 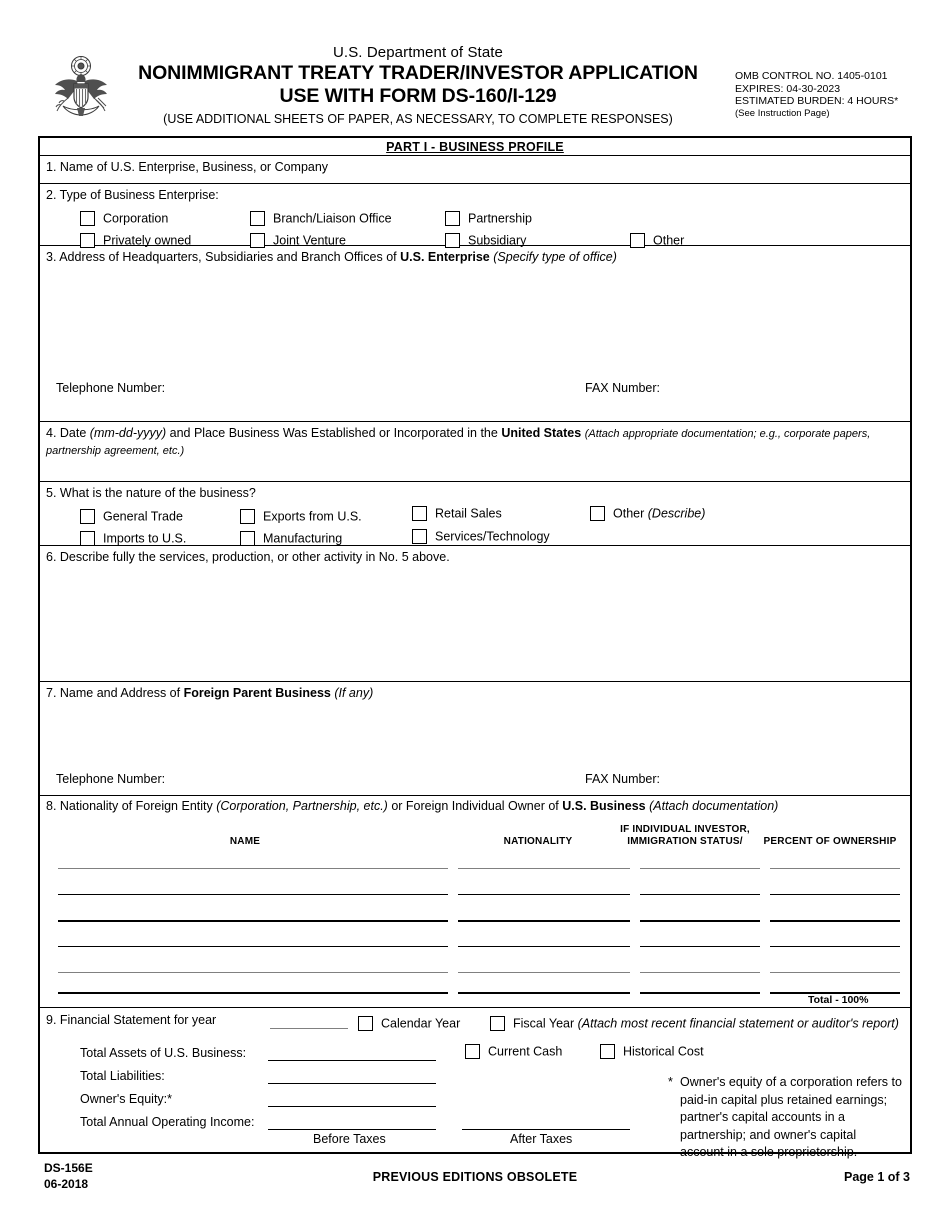 I want to click on part-i-header-row: PART I - BUSINESS PROFILE, so click(x=475, y=147).